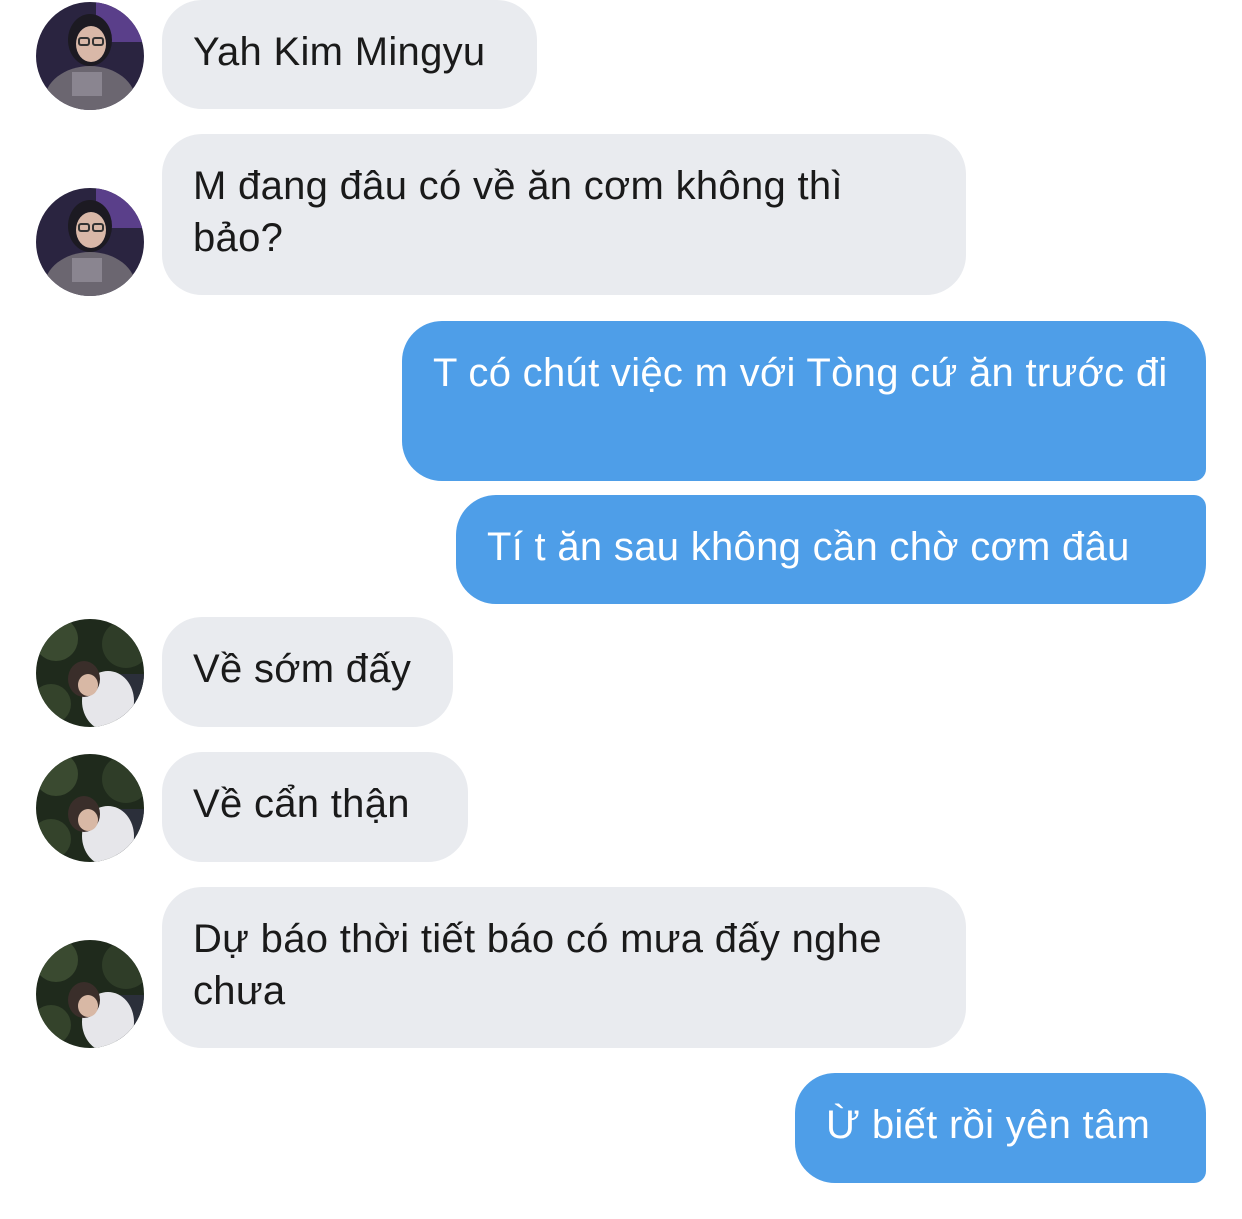 The height and width of the screenshot is (1219, 1242). I want to click on message-bubble-outgoing: Tí t ăn sau không cần chờ cơm đâu, so click(831, 549).